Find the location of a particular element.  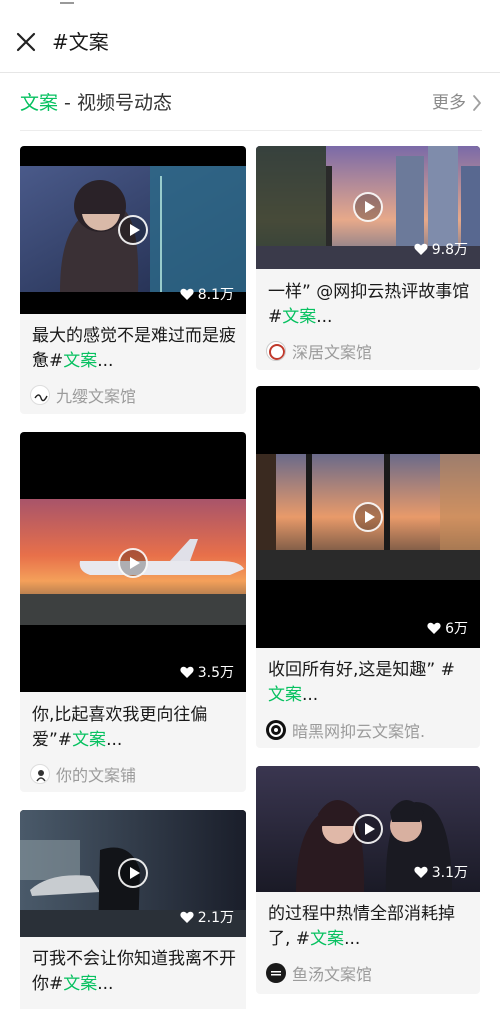

video-thumbnail: 2.1万 is located at coordinates (133, 873).